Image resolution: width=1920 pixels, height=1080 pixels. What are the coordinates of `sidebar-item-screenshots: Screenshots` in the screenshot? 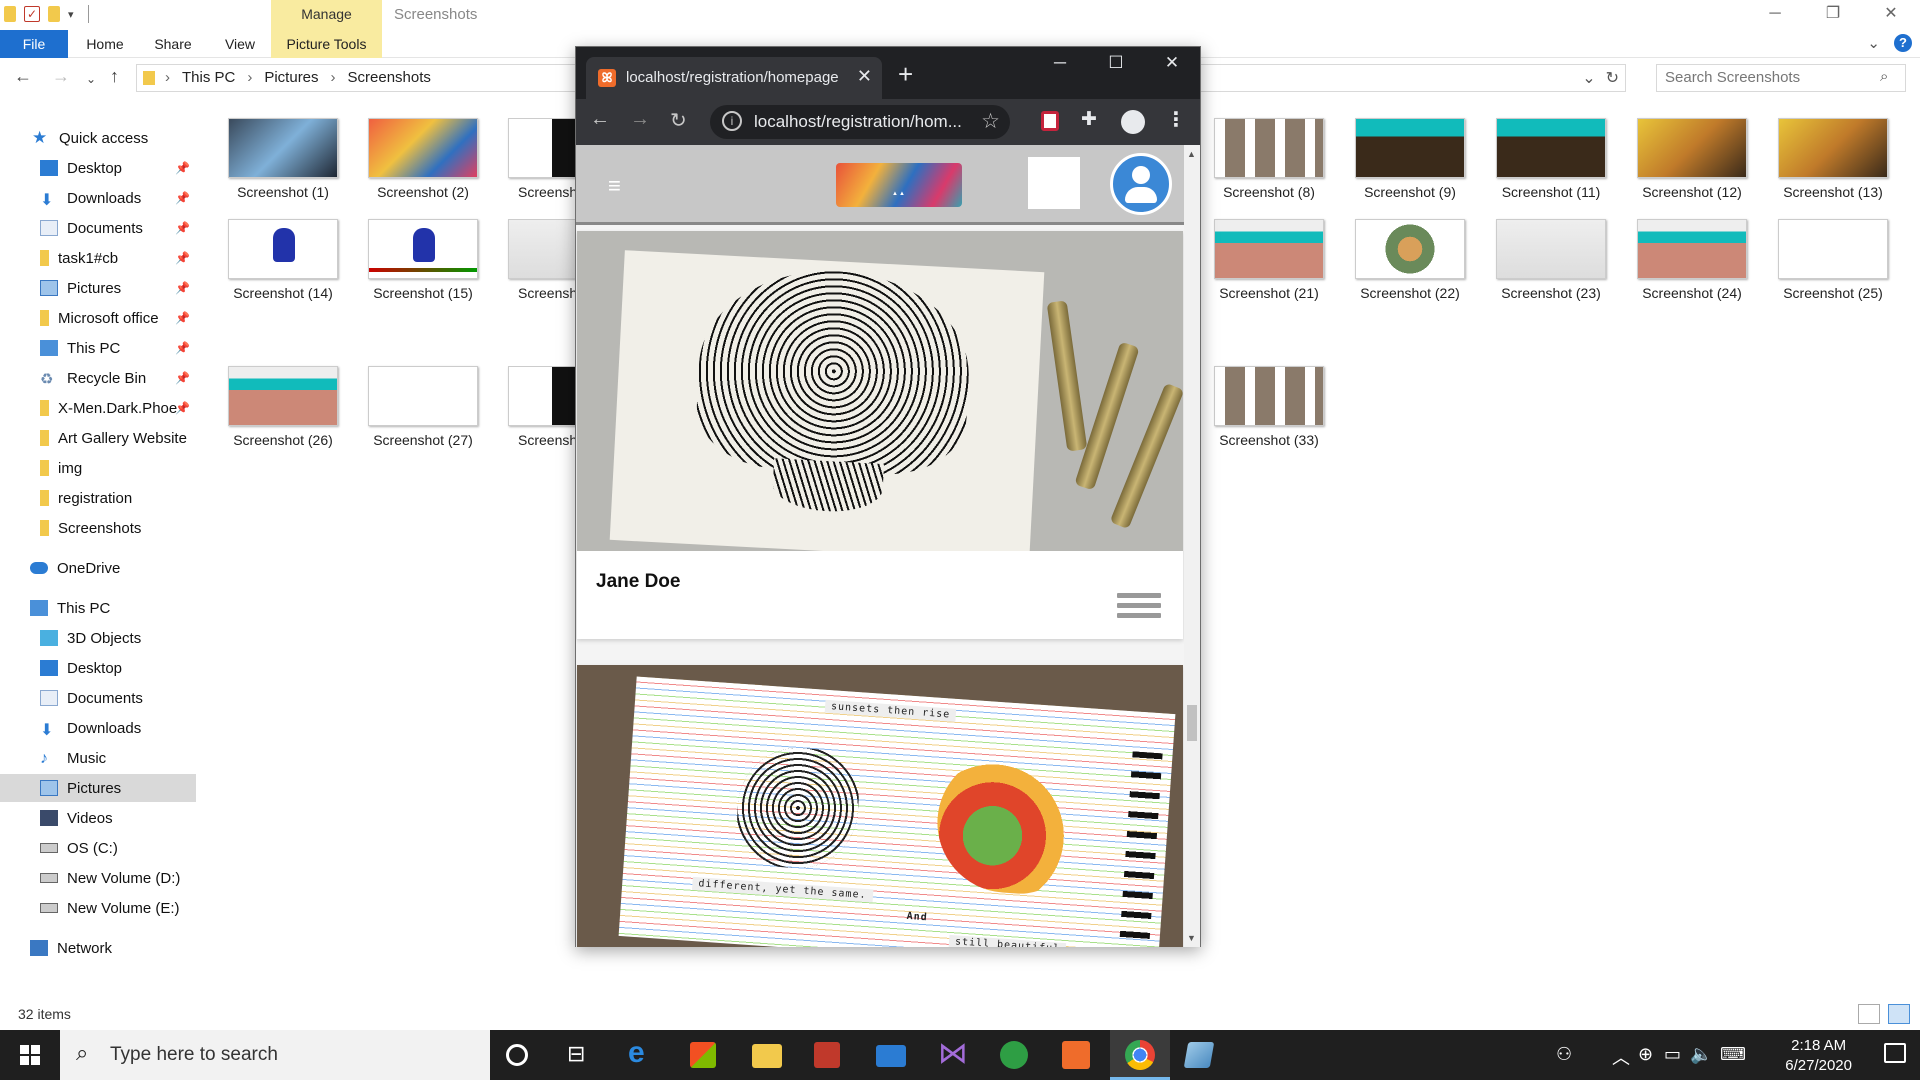 It's located at (98, 528).